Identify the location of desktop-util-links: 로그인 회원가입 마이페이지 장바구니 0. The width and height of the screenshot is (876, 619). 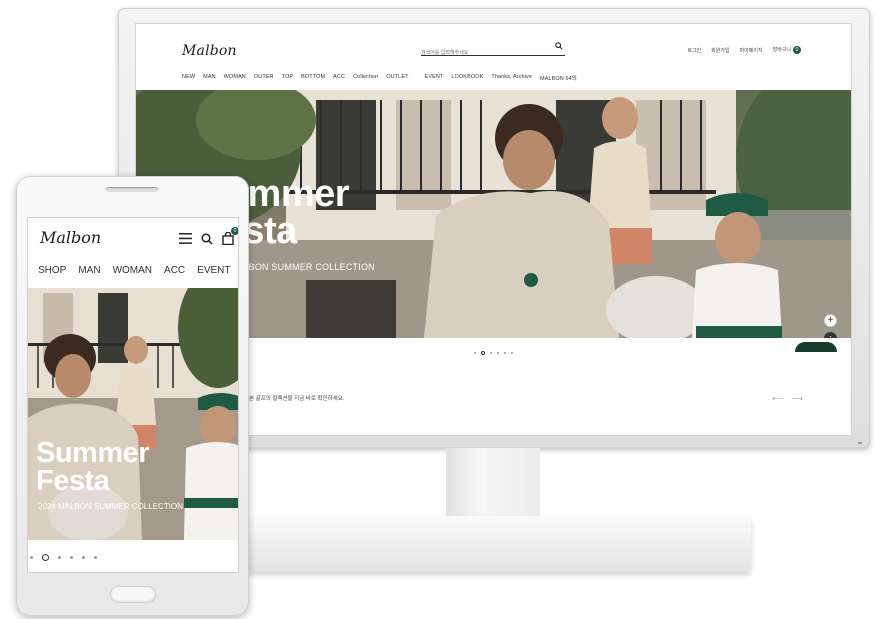
(744, 50).